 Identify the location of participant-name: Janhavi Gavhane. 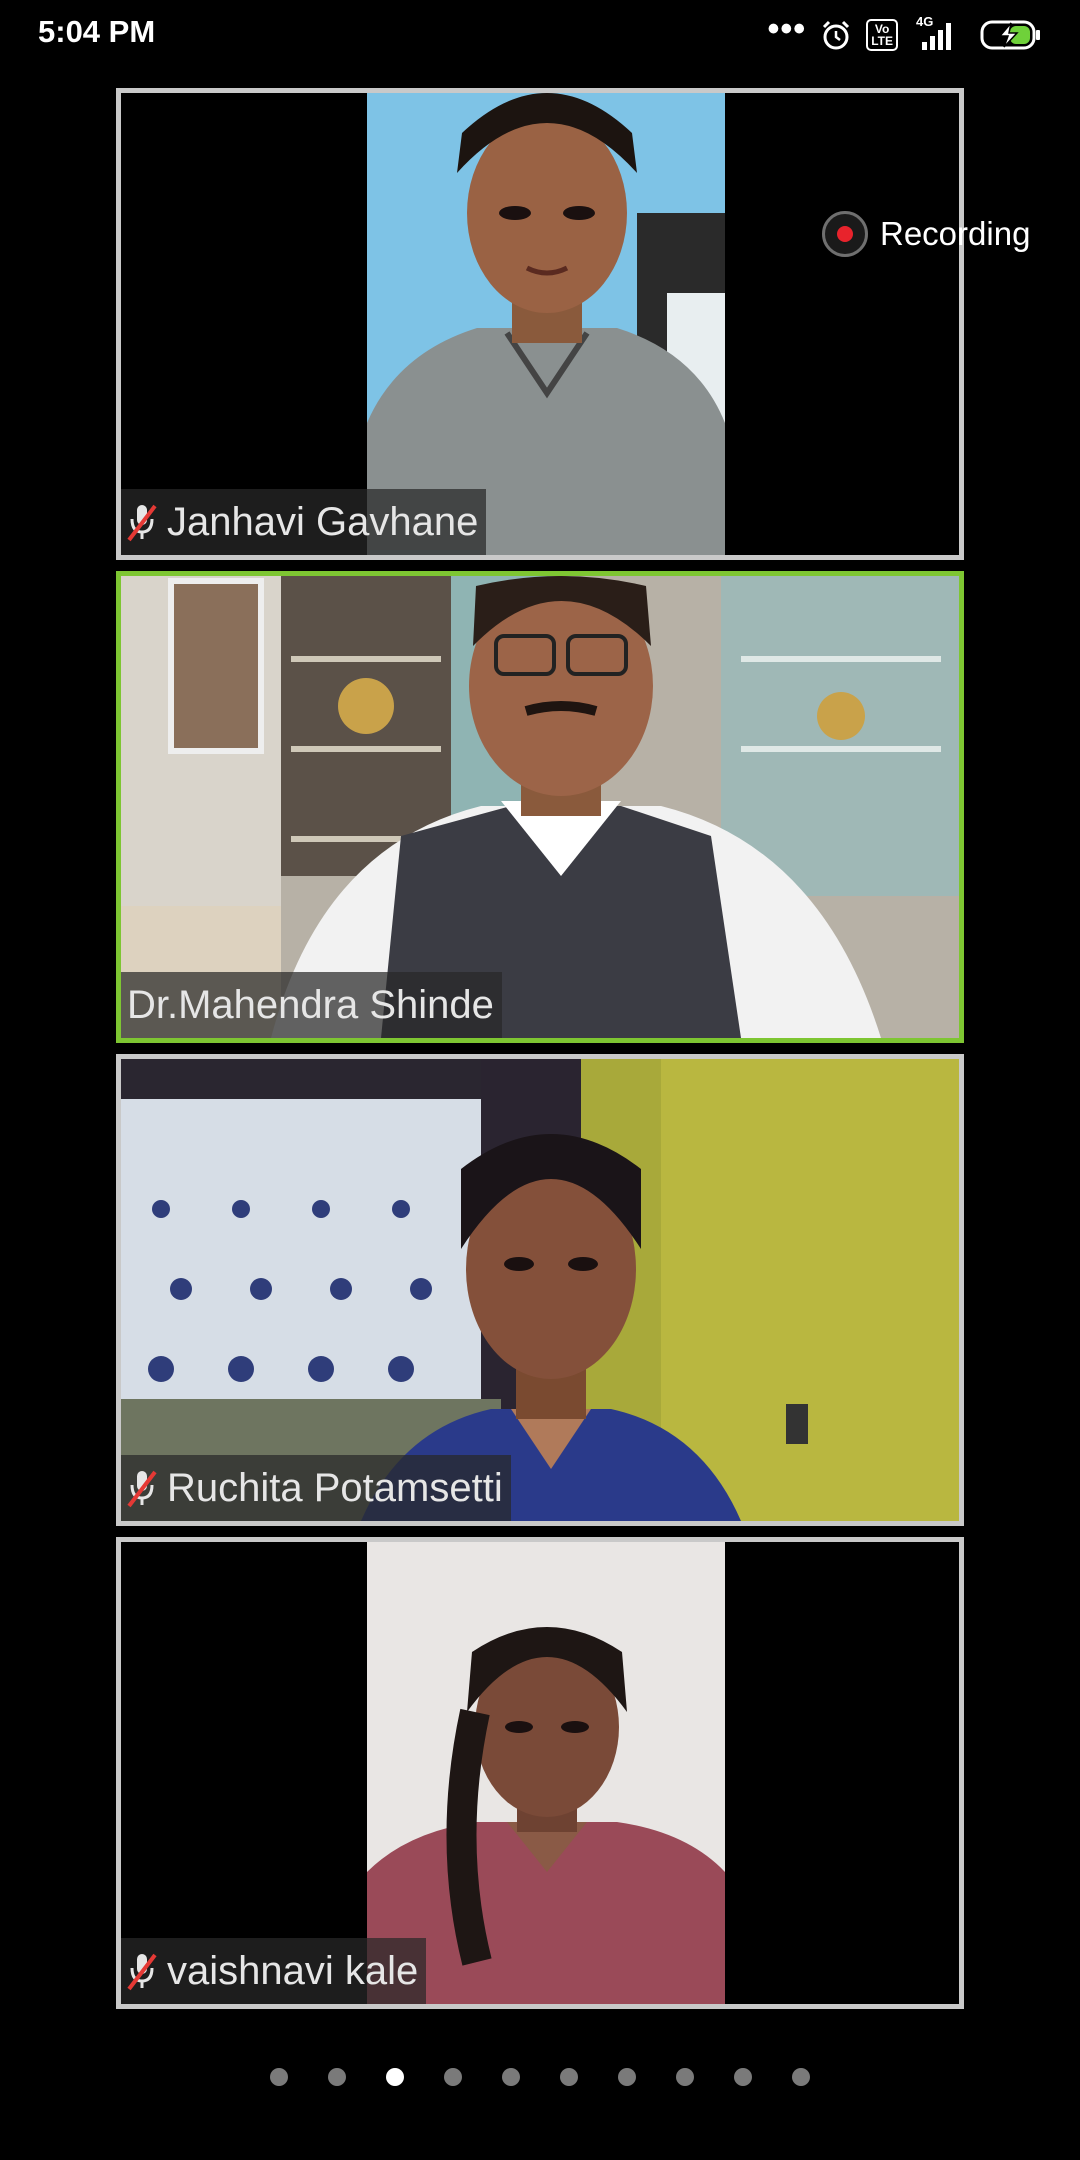
(323, 521).